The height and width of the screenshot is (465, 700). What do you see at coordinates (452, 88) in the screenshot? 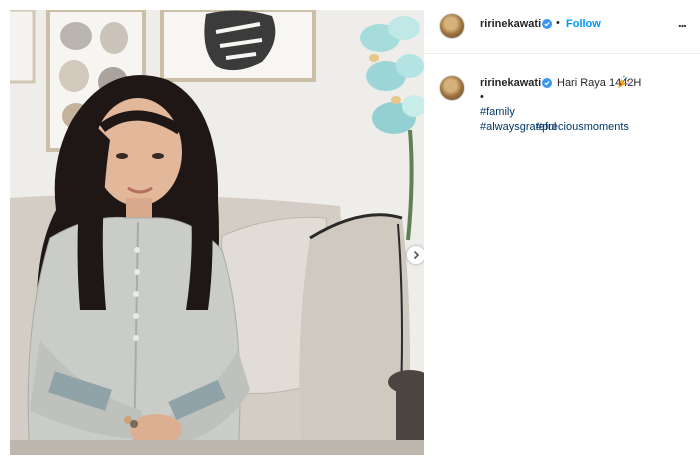
I see `caption-avatar` at bounding box center [452, 88].